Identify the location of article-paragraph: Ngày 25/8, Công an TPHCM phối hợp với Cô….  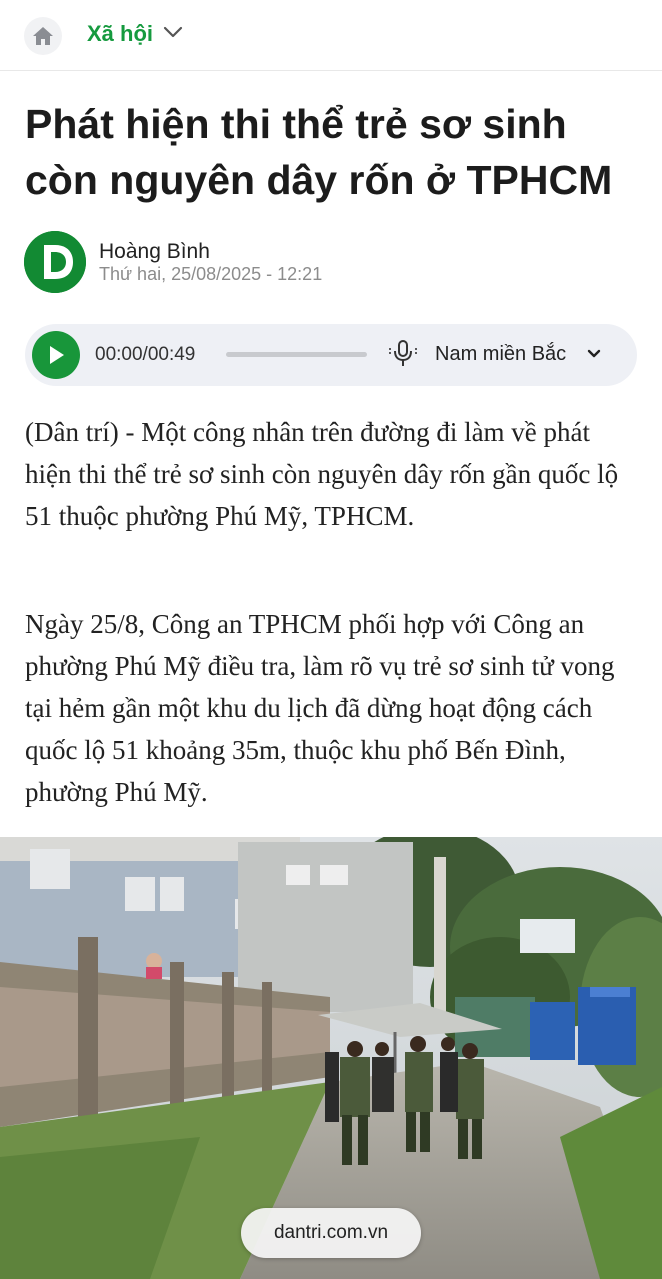
(320, 708).